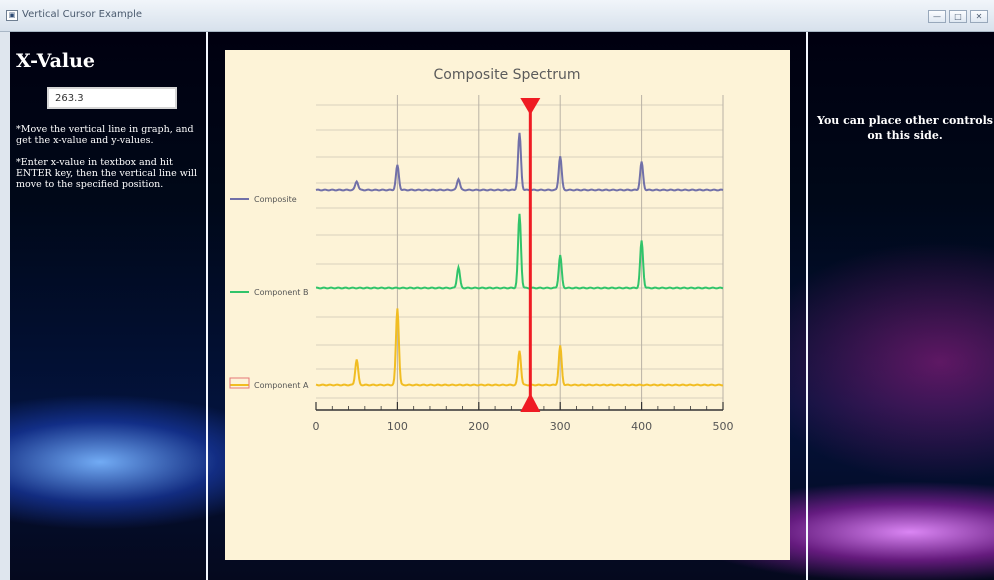  I want to click on x-value-input, so click(112, 98).